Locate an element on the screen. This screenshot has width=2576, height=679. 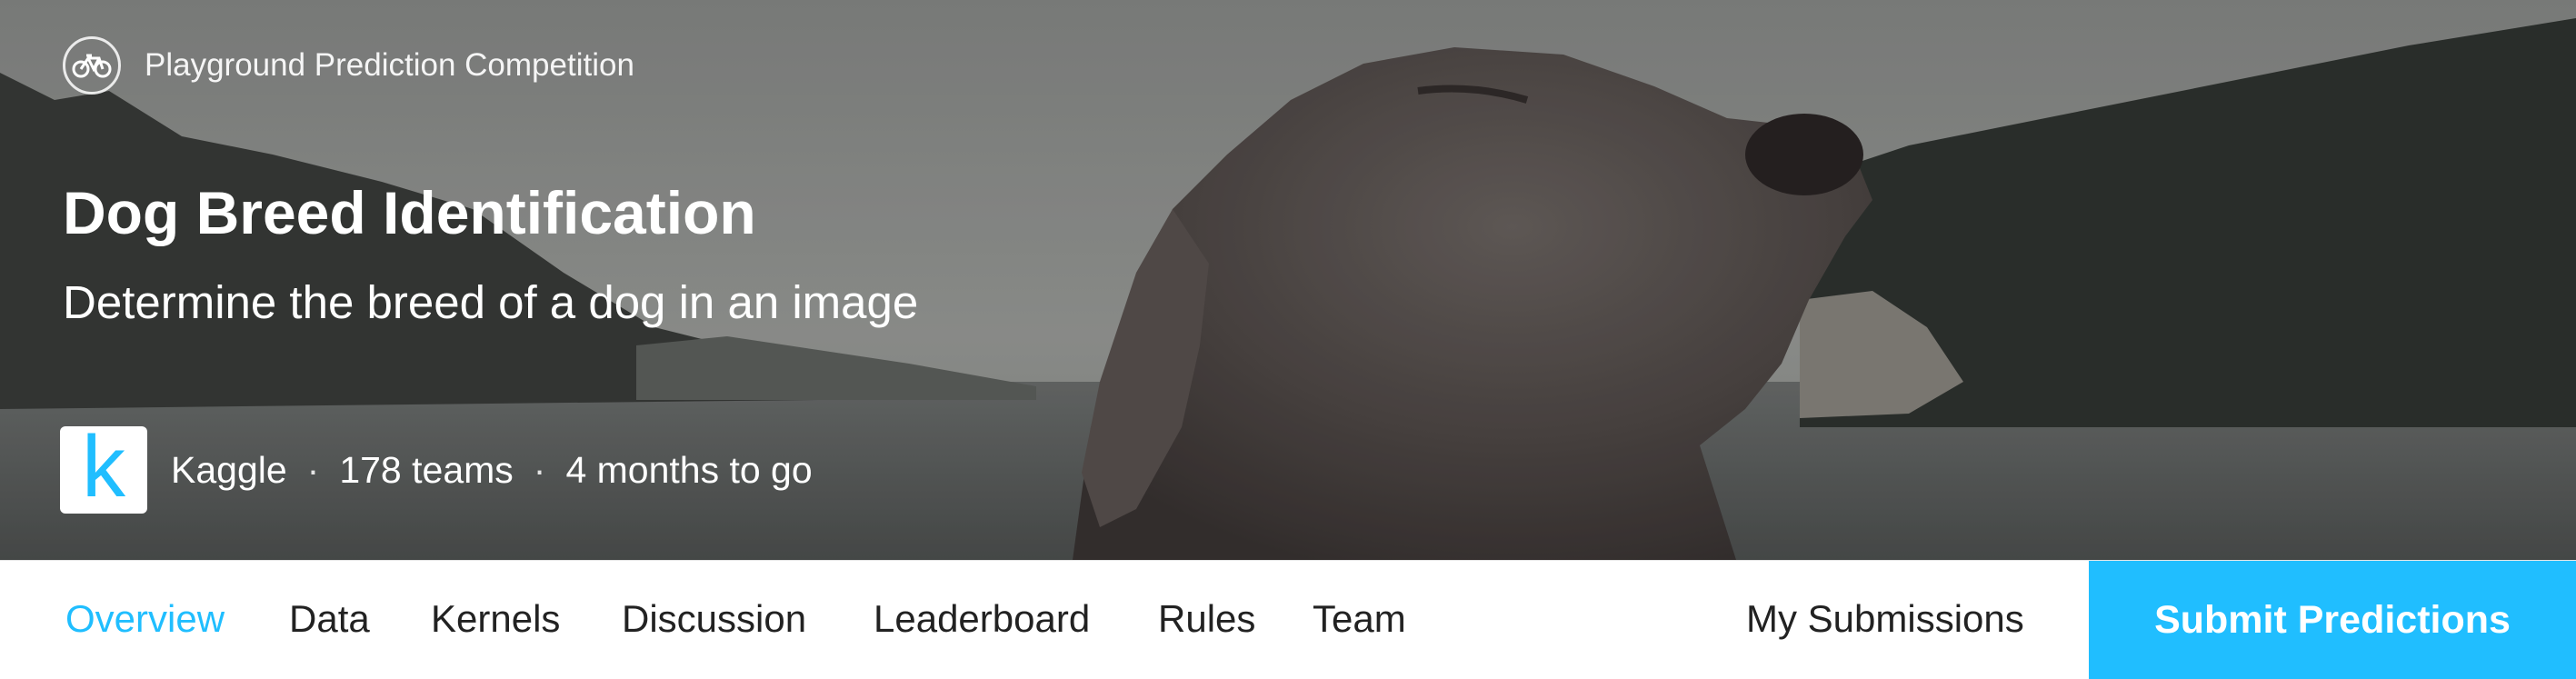
competition-meta: k Kaggle · 178 teams · 4 months to go is located at coordinates (436, 467).